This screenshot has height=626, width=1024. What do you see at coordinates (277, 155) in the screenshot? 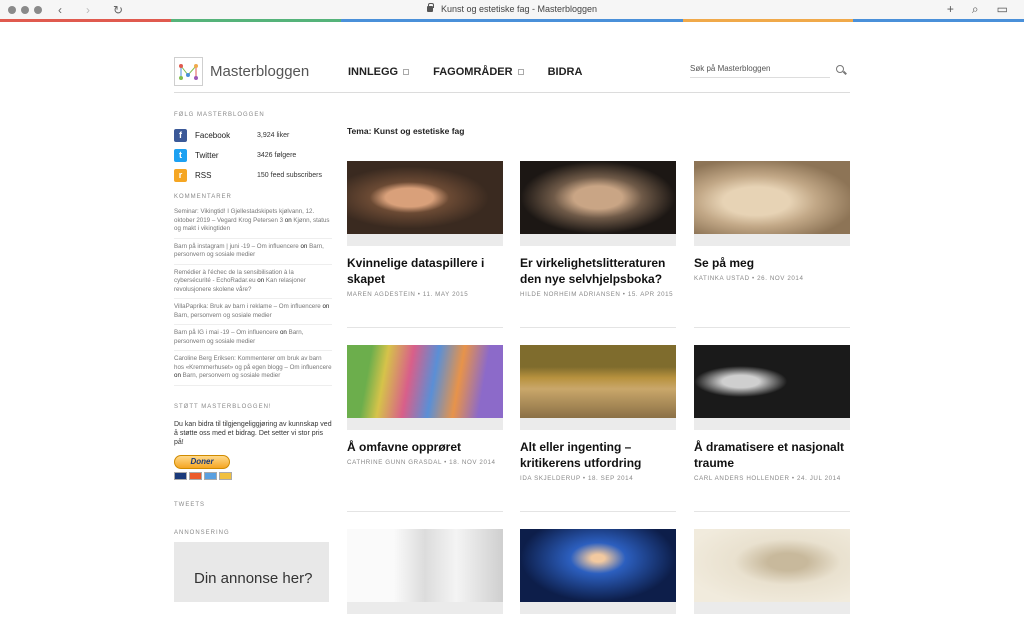
I see `follow-count: 3426 følgere` at bounding box center [277, 155].